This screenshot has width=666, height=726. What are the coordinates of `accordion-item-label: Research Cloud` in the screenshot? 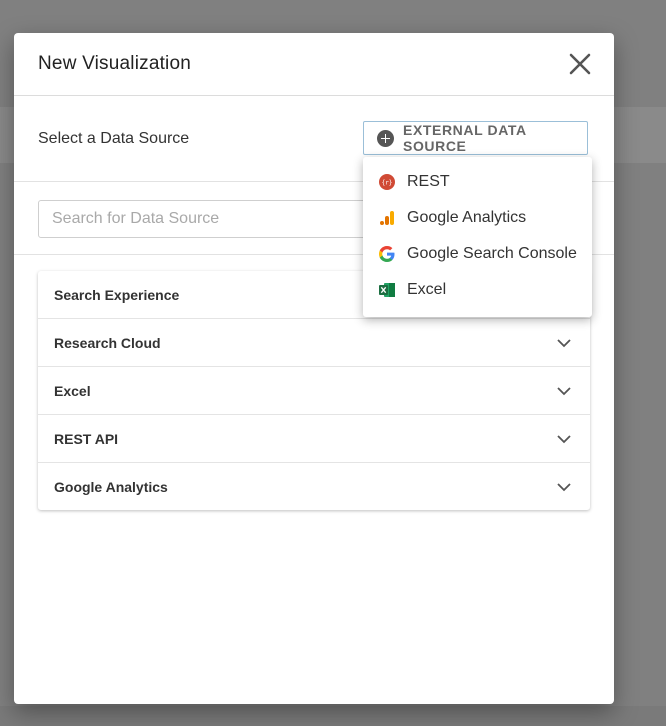 It's located at (107, 343).